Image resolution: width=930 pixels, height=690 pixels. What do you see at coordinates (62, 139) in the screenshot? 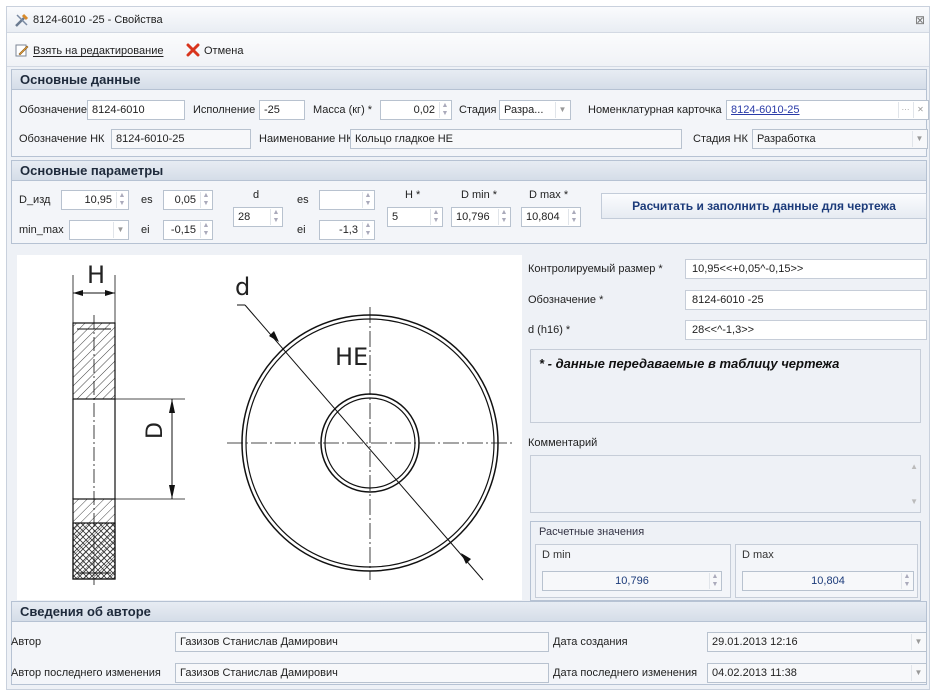
I see `nk-designation-label: Обозначение НК` at bounding box center [62, 139].